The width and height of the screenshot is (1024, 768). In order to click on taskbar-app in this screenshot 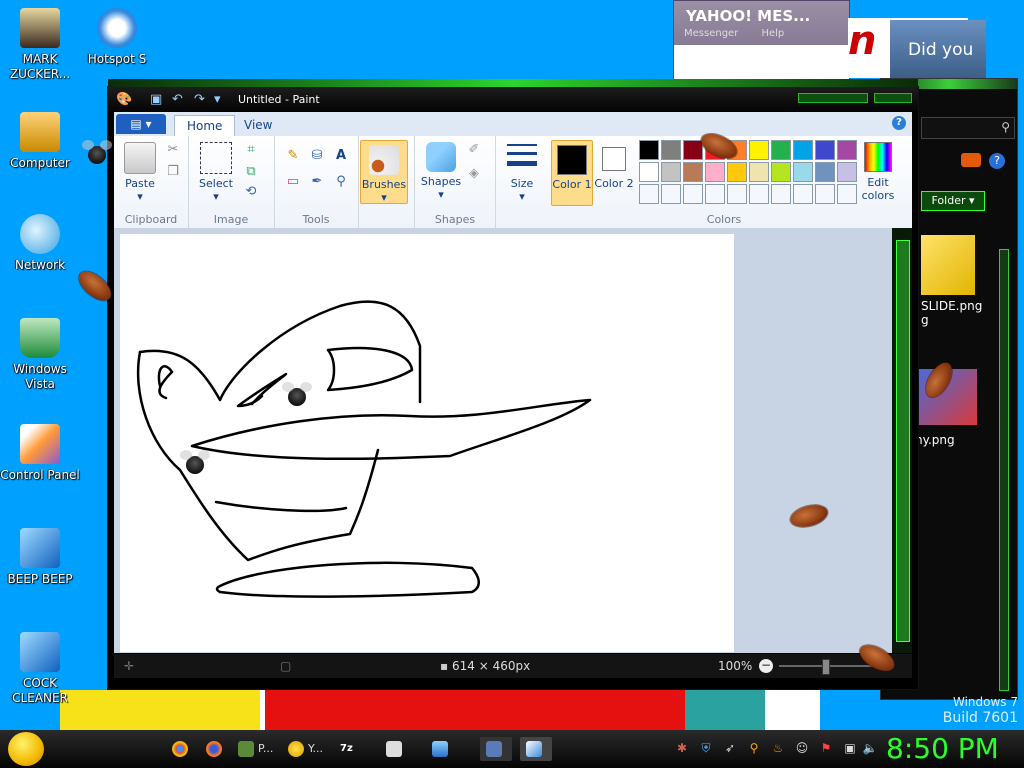, I will do `click(496, 749)`.